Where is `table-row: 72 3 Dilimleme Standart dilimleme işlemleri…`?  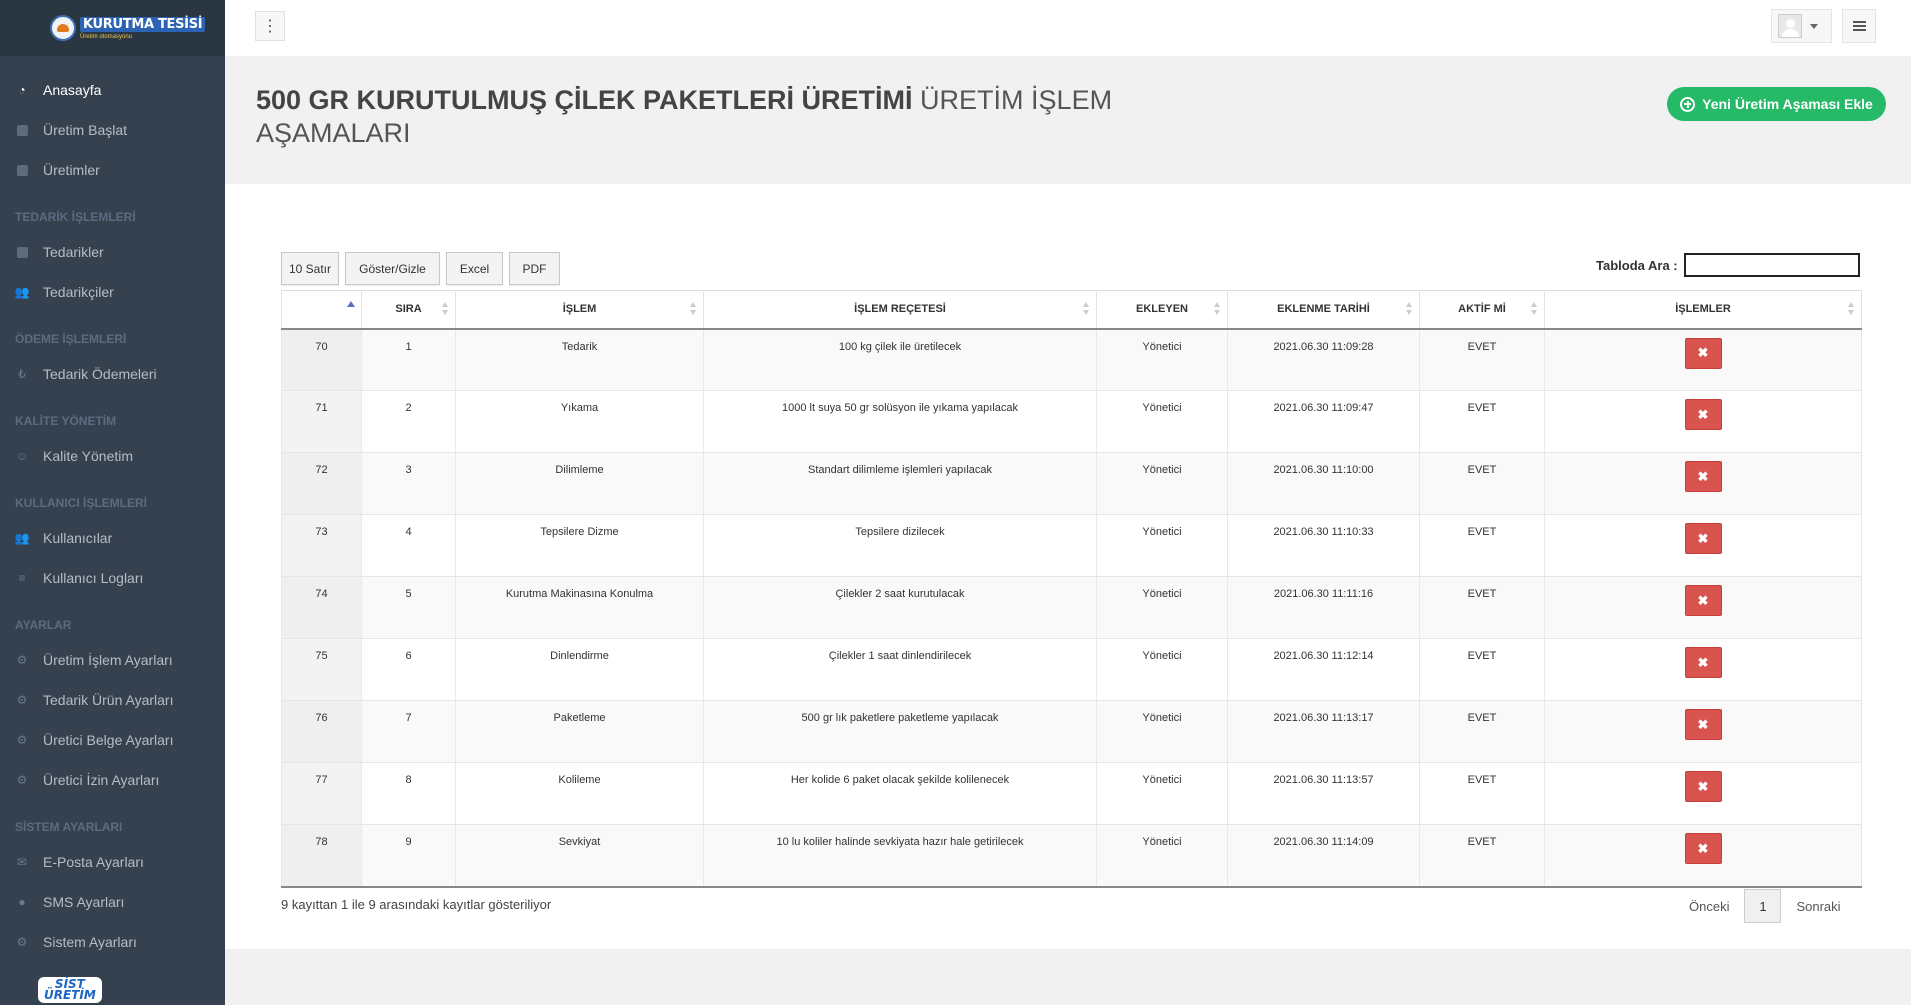
table-row: 72 3 Dilimleme Standart dilimleme işlemleri… is located at coordinates (1071, 483).